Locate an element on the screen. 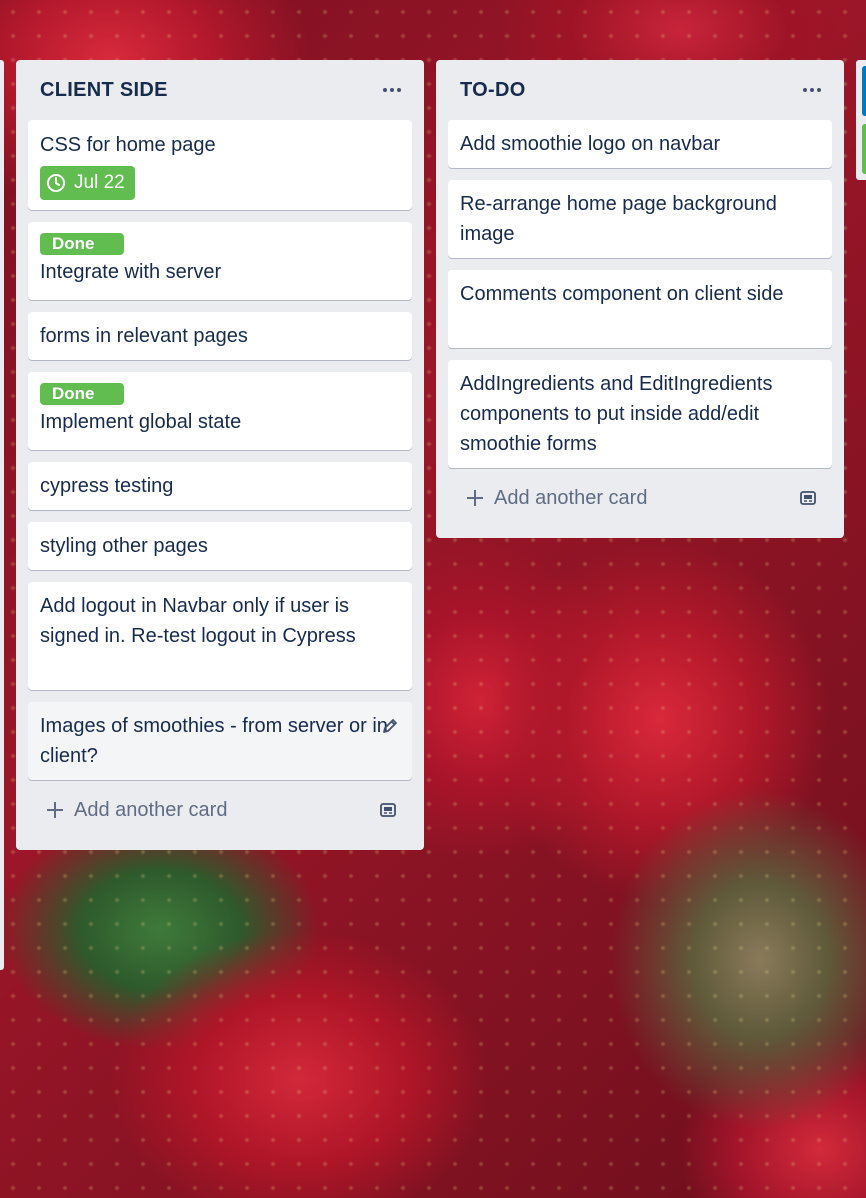 This screenshot has width=866, height=1198. card-title: Implement global state is located at coordinates (141, 422).